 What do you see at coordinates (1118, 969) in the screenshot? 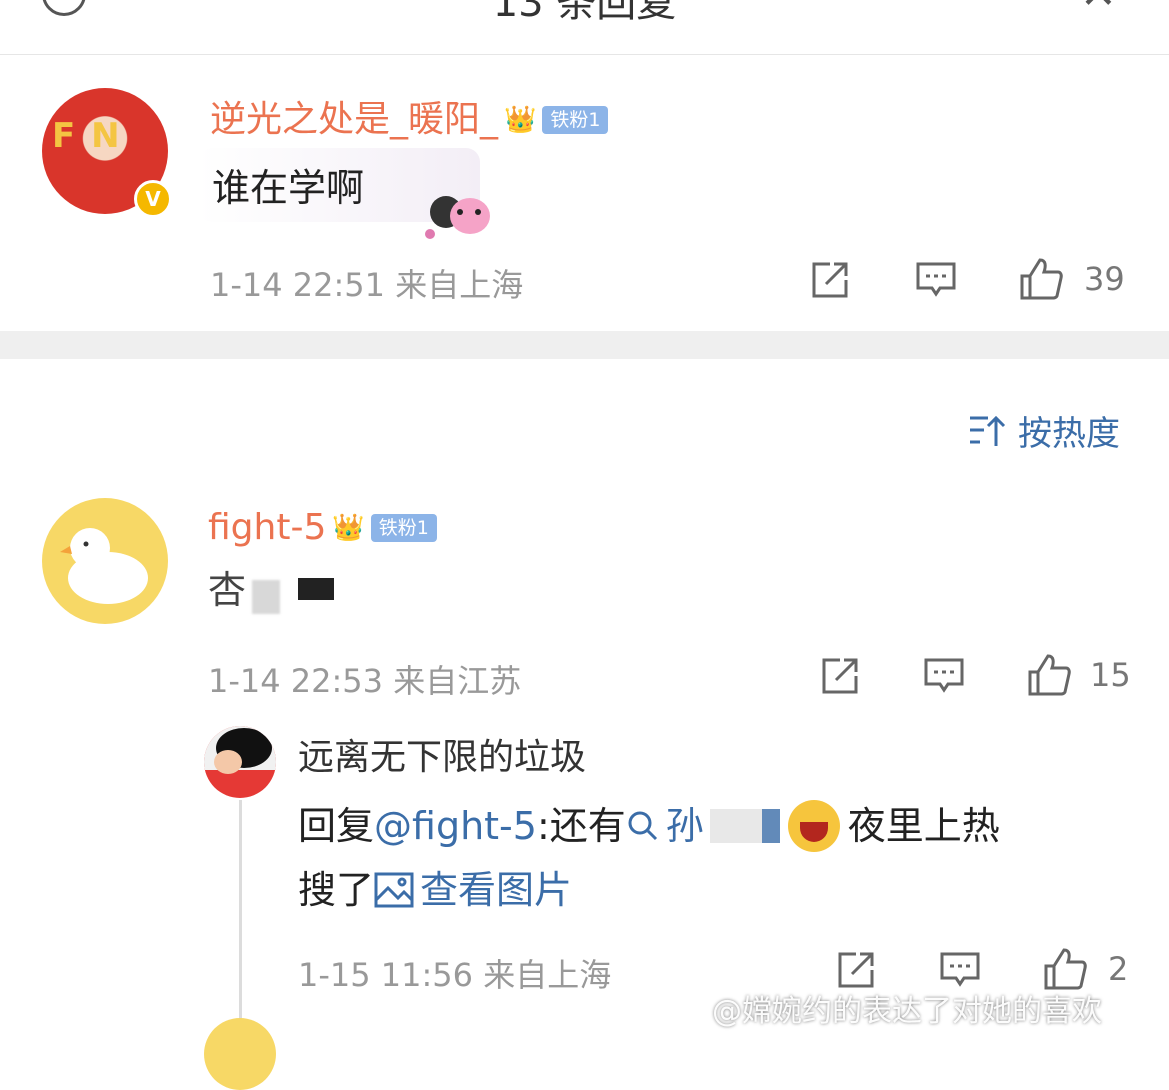
I see `like-count: 2` at bounding box center [1118, 969].